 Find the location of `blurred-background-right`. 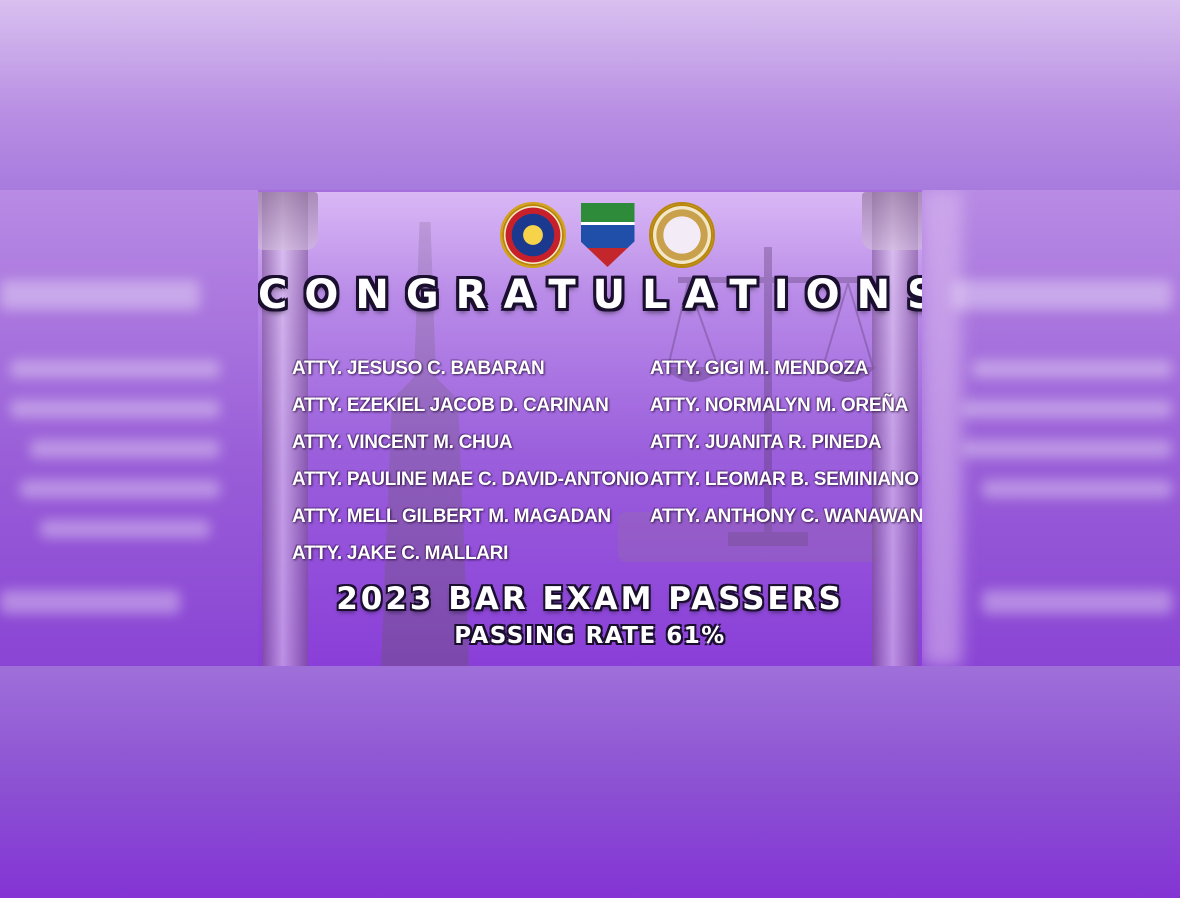

blurred-background-right is located at coordinates (1051, 428).